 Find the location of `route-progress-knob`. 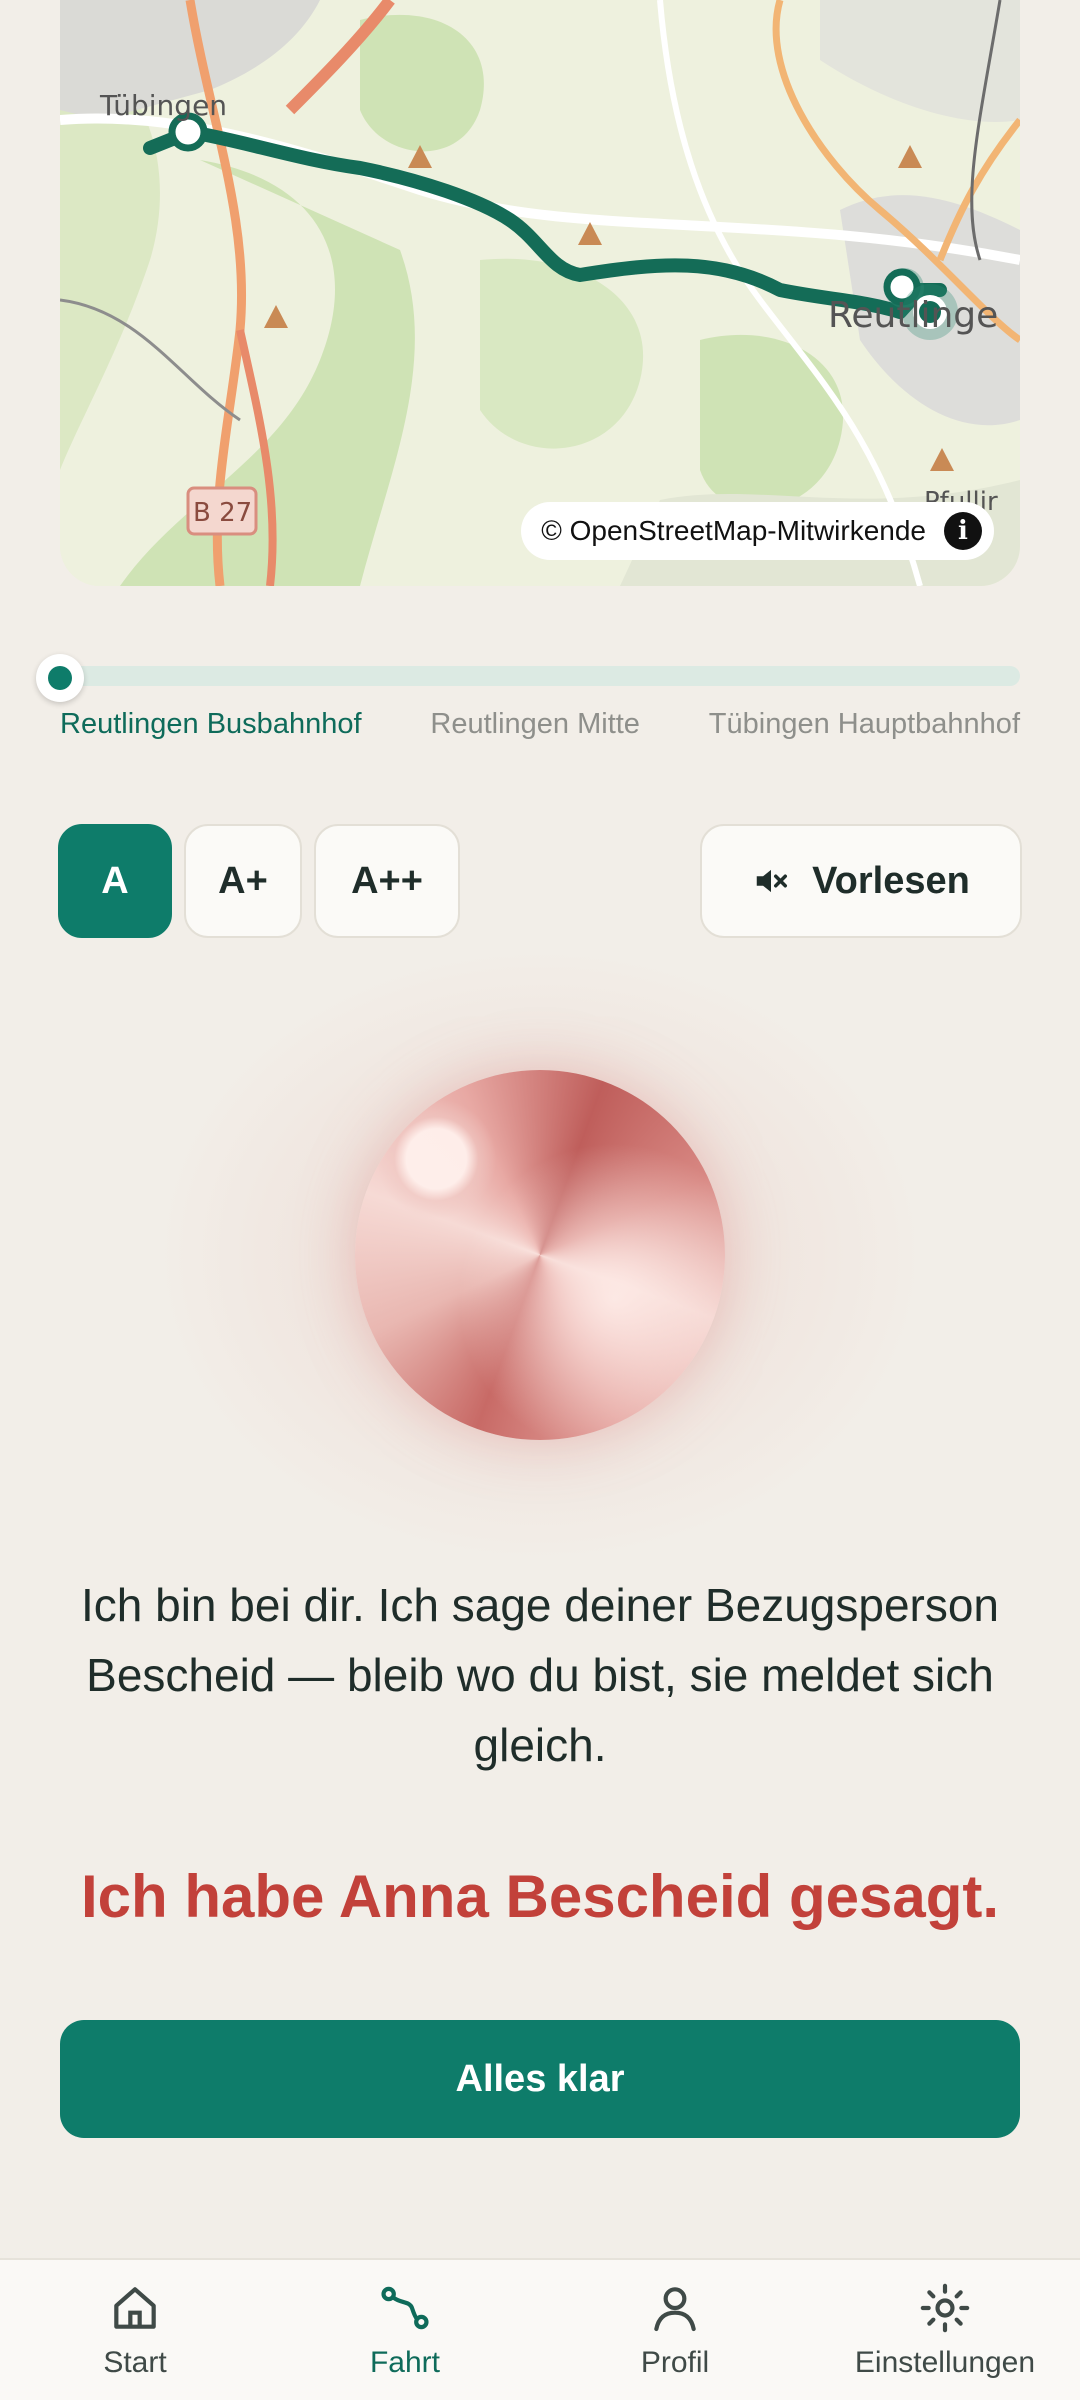

route-progress-knob is located at coordinates (60, 678).